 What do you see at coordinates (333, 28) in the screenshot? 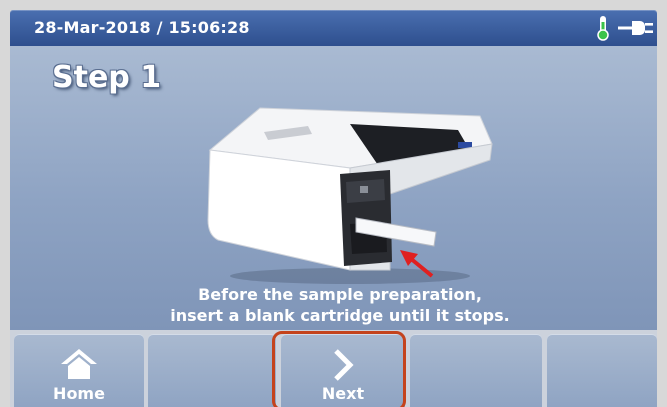
I see `status-bar: 28-Mar-2018 / 15:06:28` at bounding box center [333, 28].